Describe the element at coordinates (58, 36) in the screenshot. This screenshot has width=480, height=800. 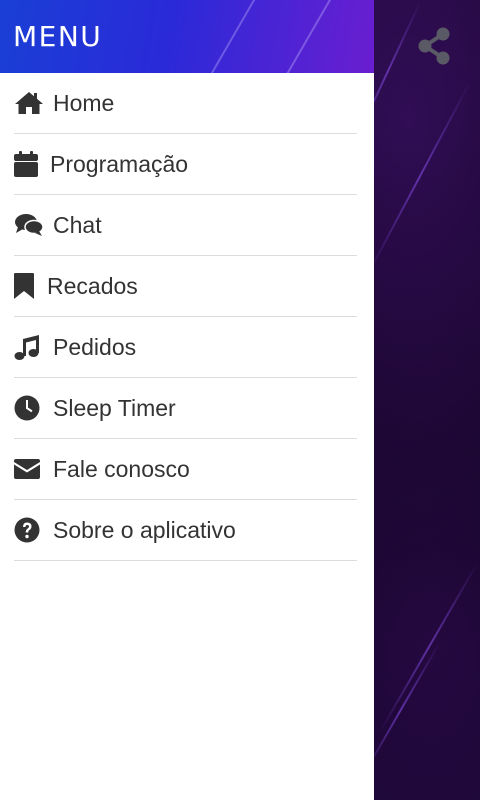
I see `drawer-title: MENU` at that location.